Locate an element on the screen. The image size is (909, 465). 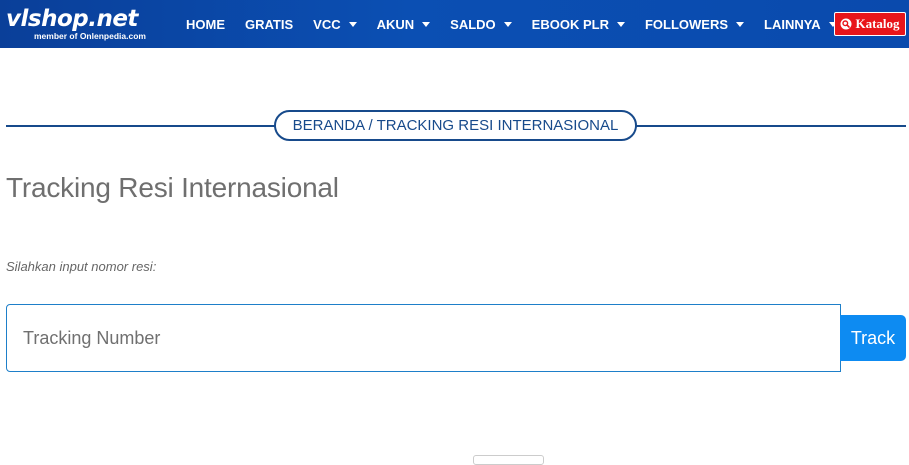
breadcrumb: BERANDA / TRACKING RESI INTERNASIONAL is located at coordinates (455, 125).